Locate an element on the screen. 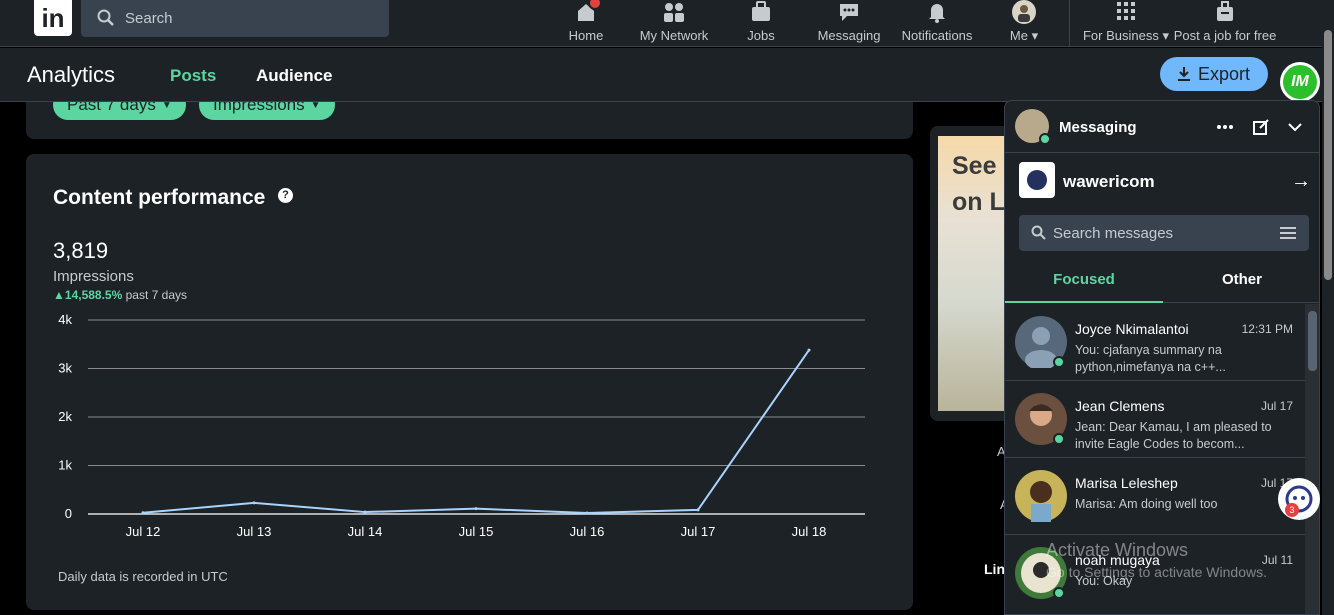  sidebar-text: Lin is located at coordinates (994, 569).